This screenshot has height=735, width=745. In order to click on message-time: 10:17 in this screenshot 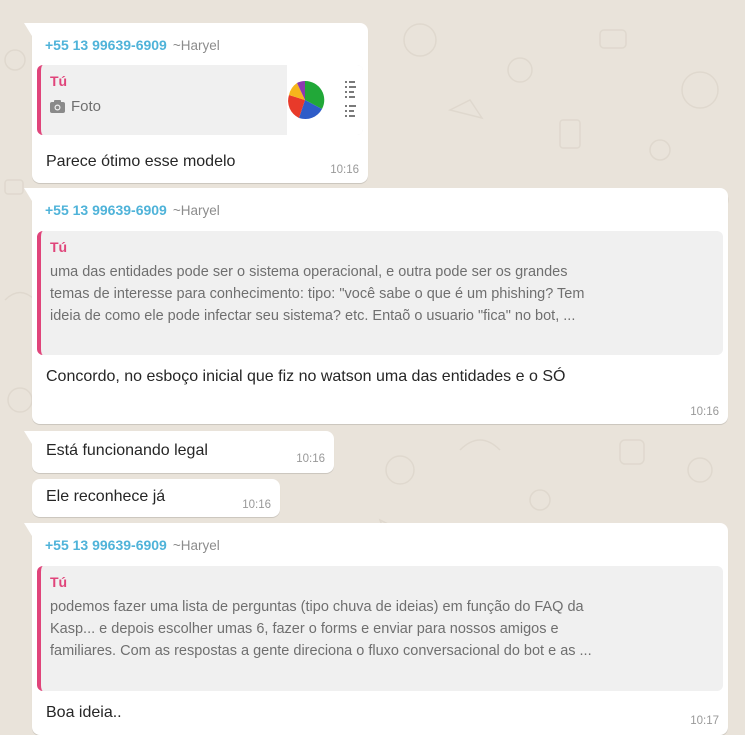, I will do `click(704, 721)`.